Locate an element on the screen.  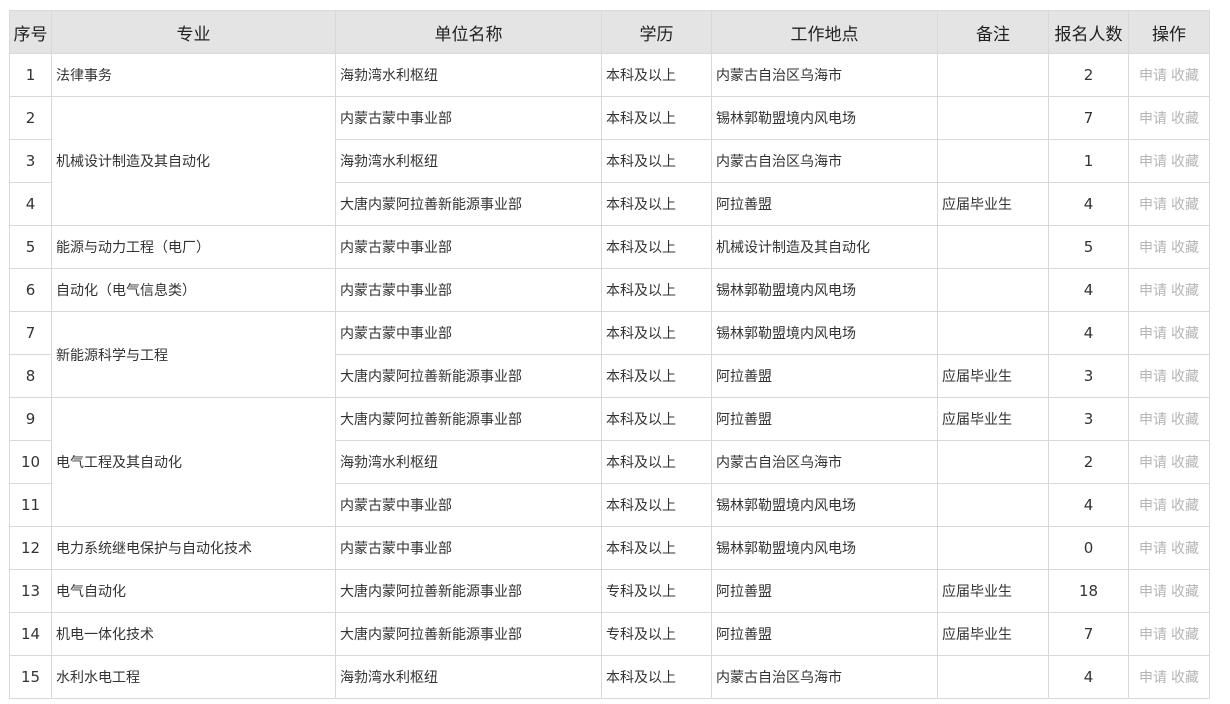
row-index: 11 is located at coordinates (30, 505).